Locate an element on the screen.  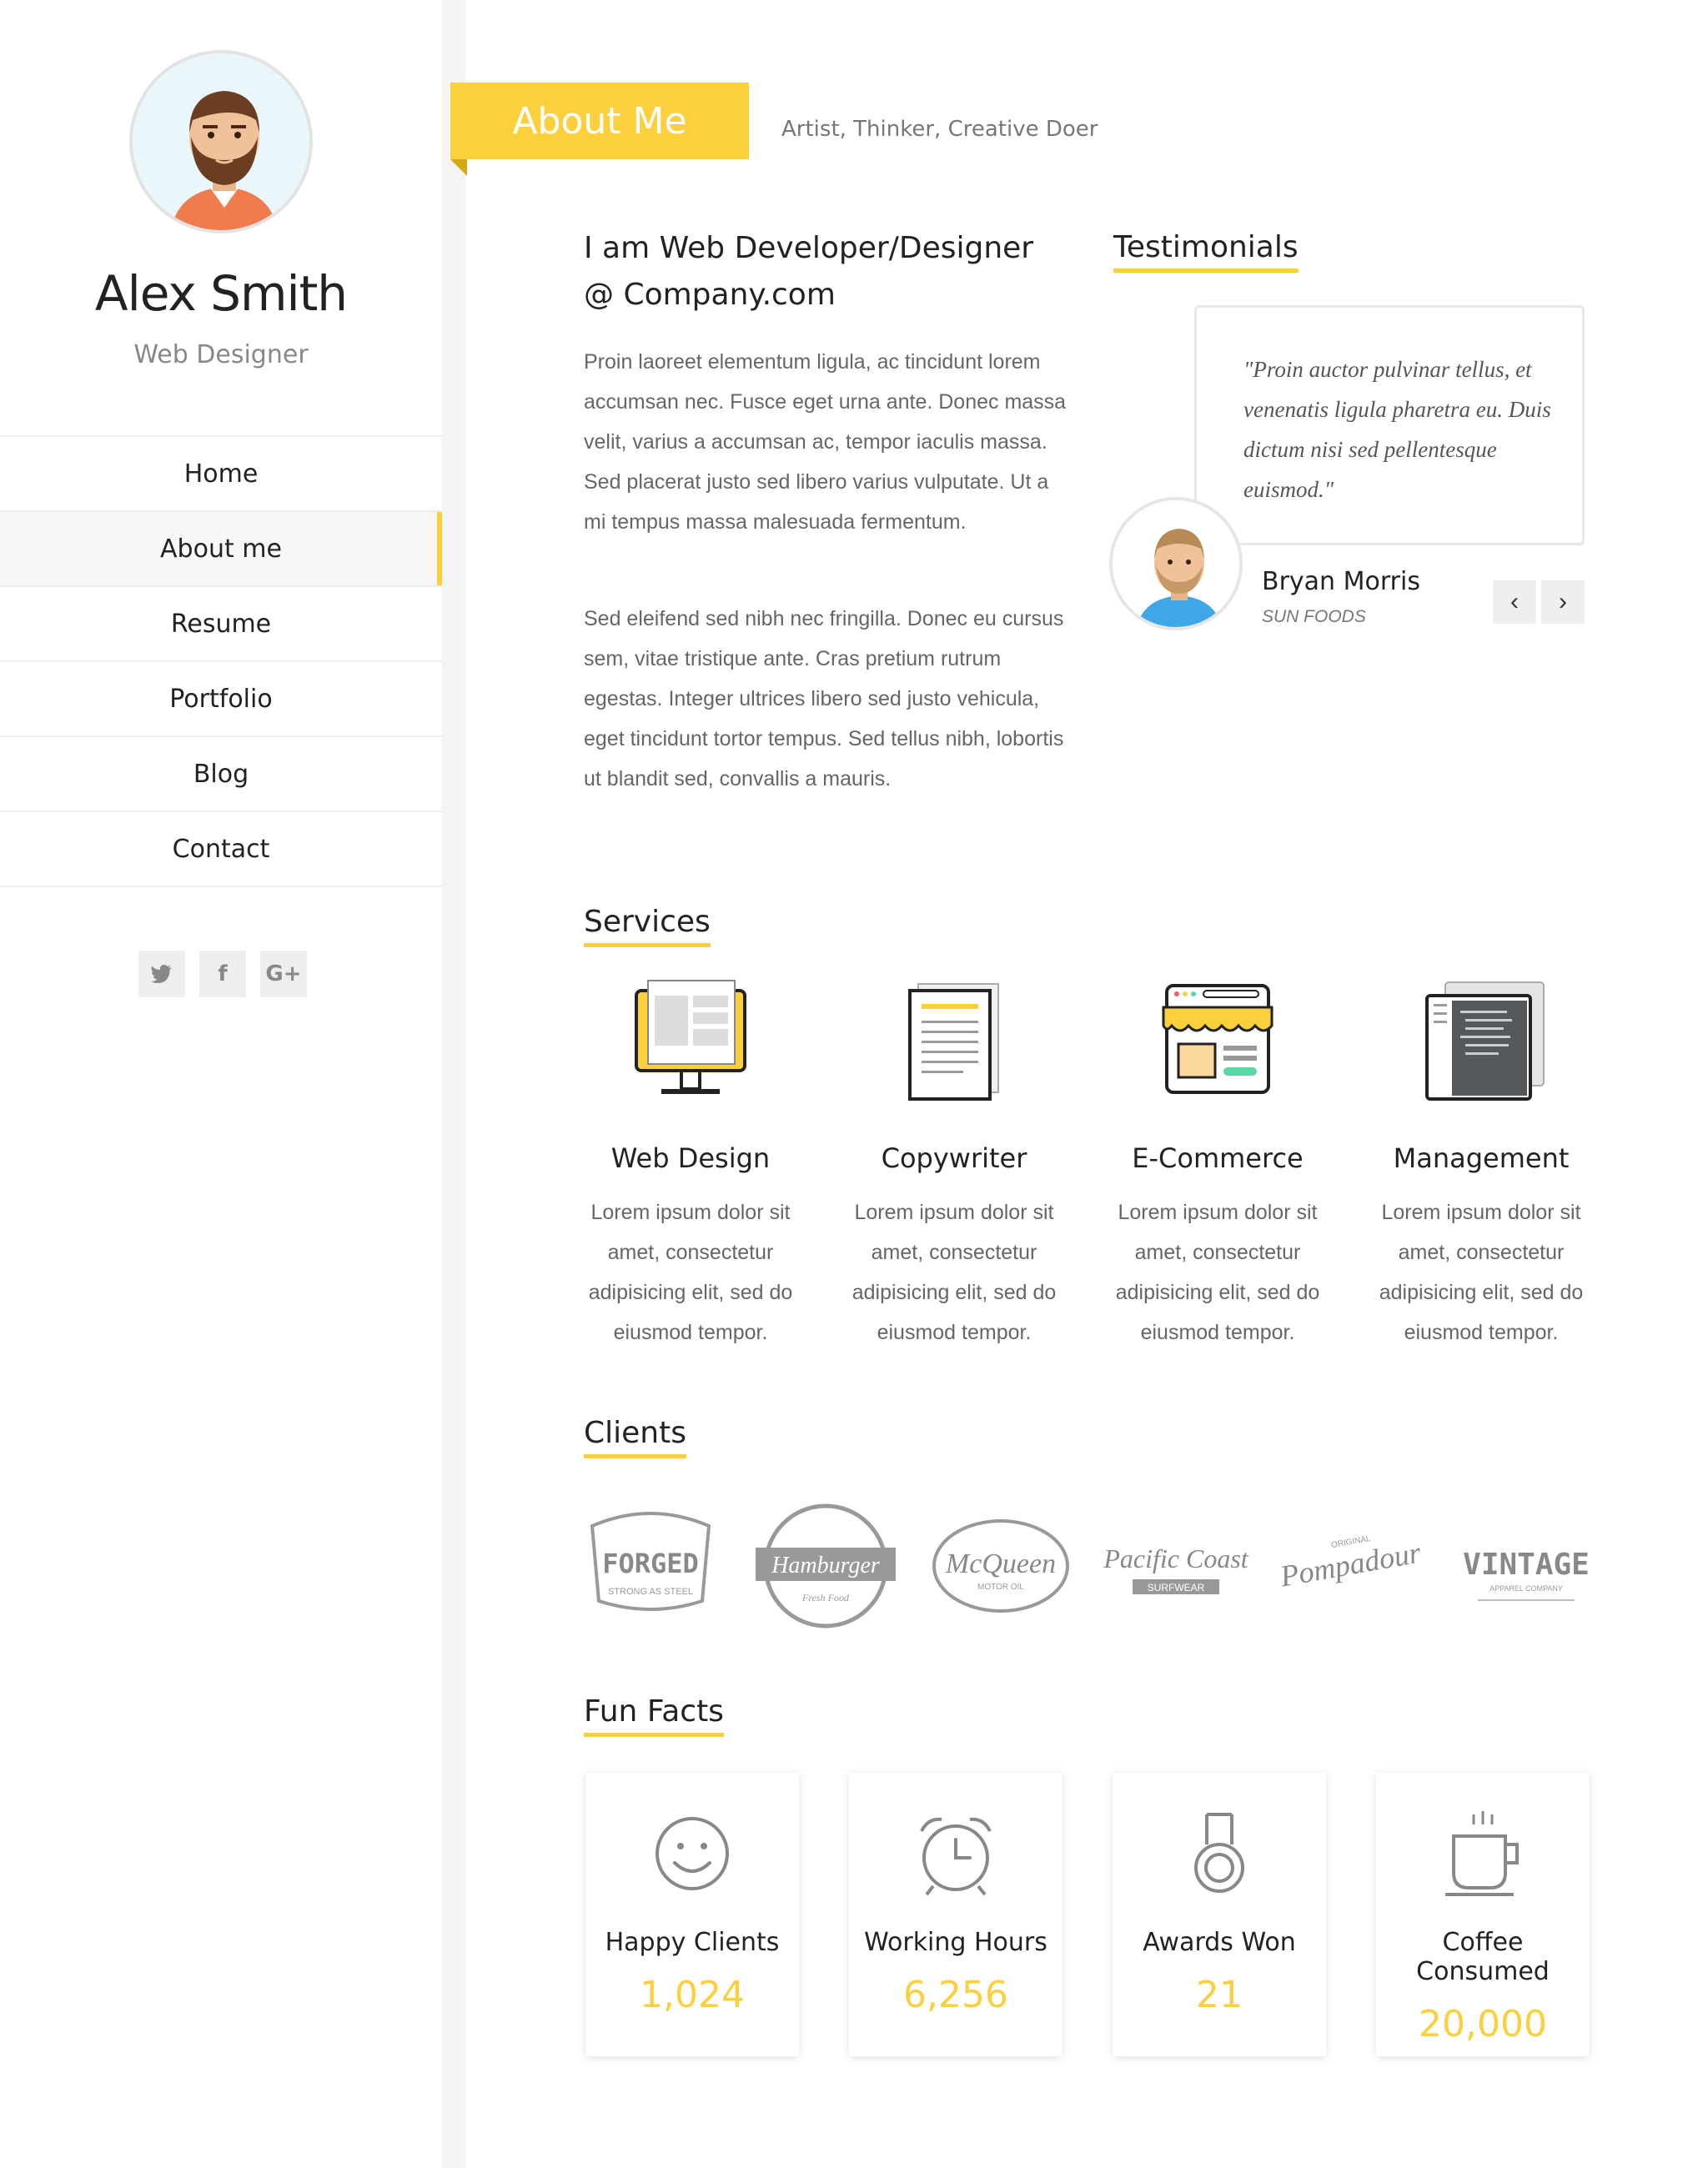
fact-card-awards-won: Awards Won 21 is located at coordinates (1219, 1914).